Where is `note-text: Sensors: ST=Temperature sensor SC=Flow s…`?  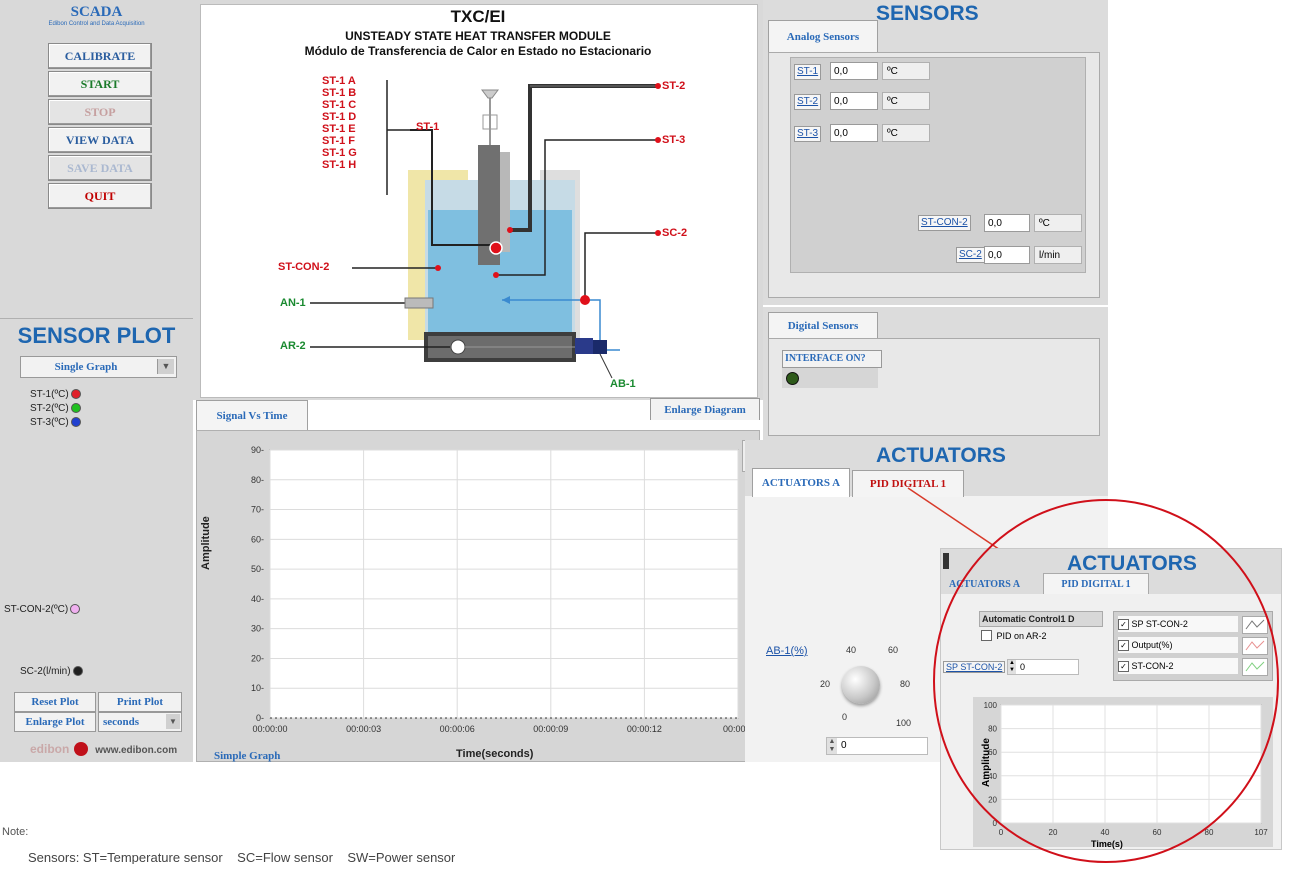 note-text: Sensors: ST=Temperature sensor SC=Flow s… is located at coordinates (242, 857).